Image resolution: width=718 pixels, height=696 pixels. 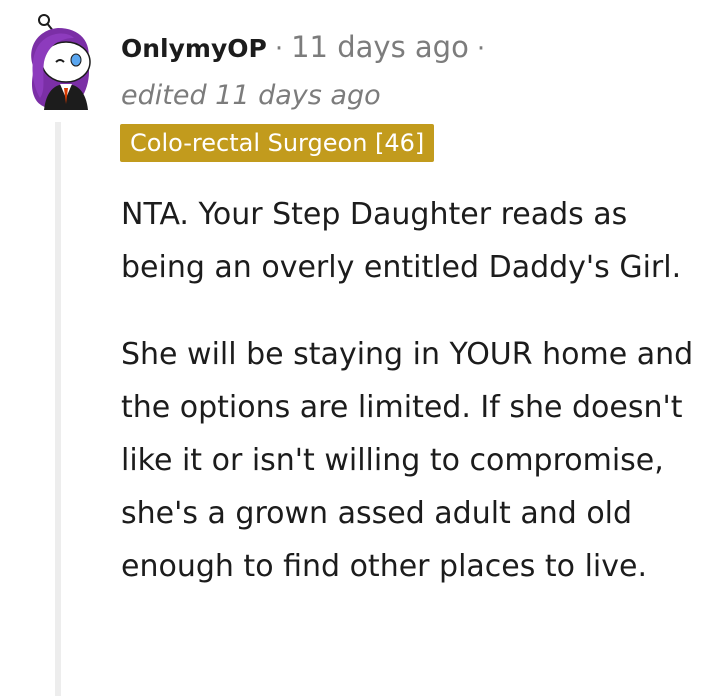 What do you see at coordinates (277, 143) in the screenshot?
I see `user-flair: Colo-rectal Surgeon [46]` at bounding box center [277, 143].